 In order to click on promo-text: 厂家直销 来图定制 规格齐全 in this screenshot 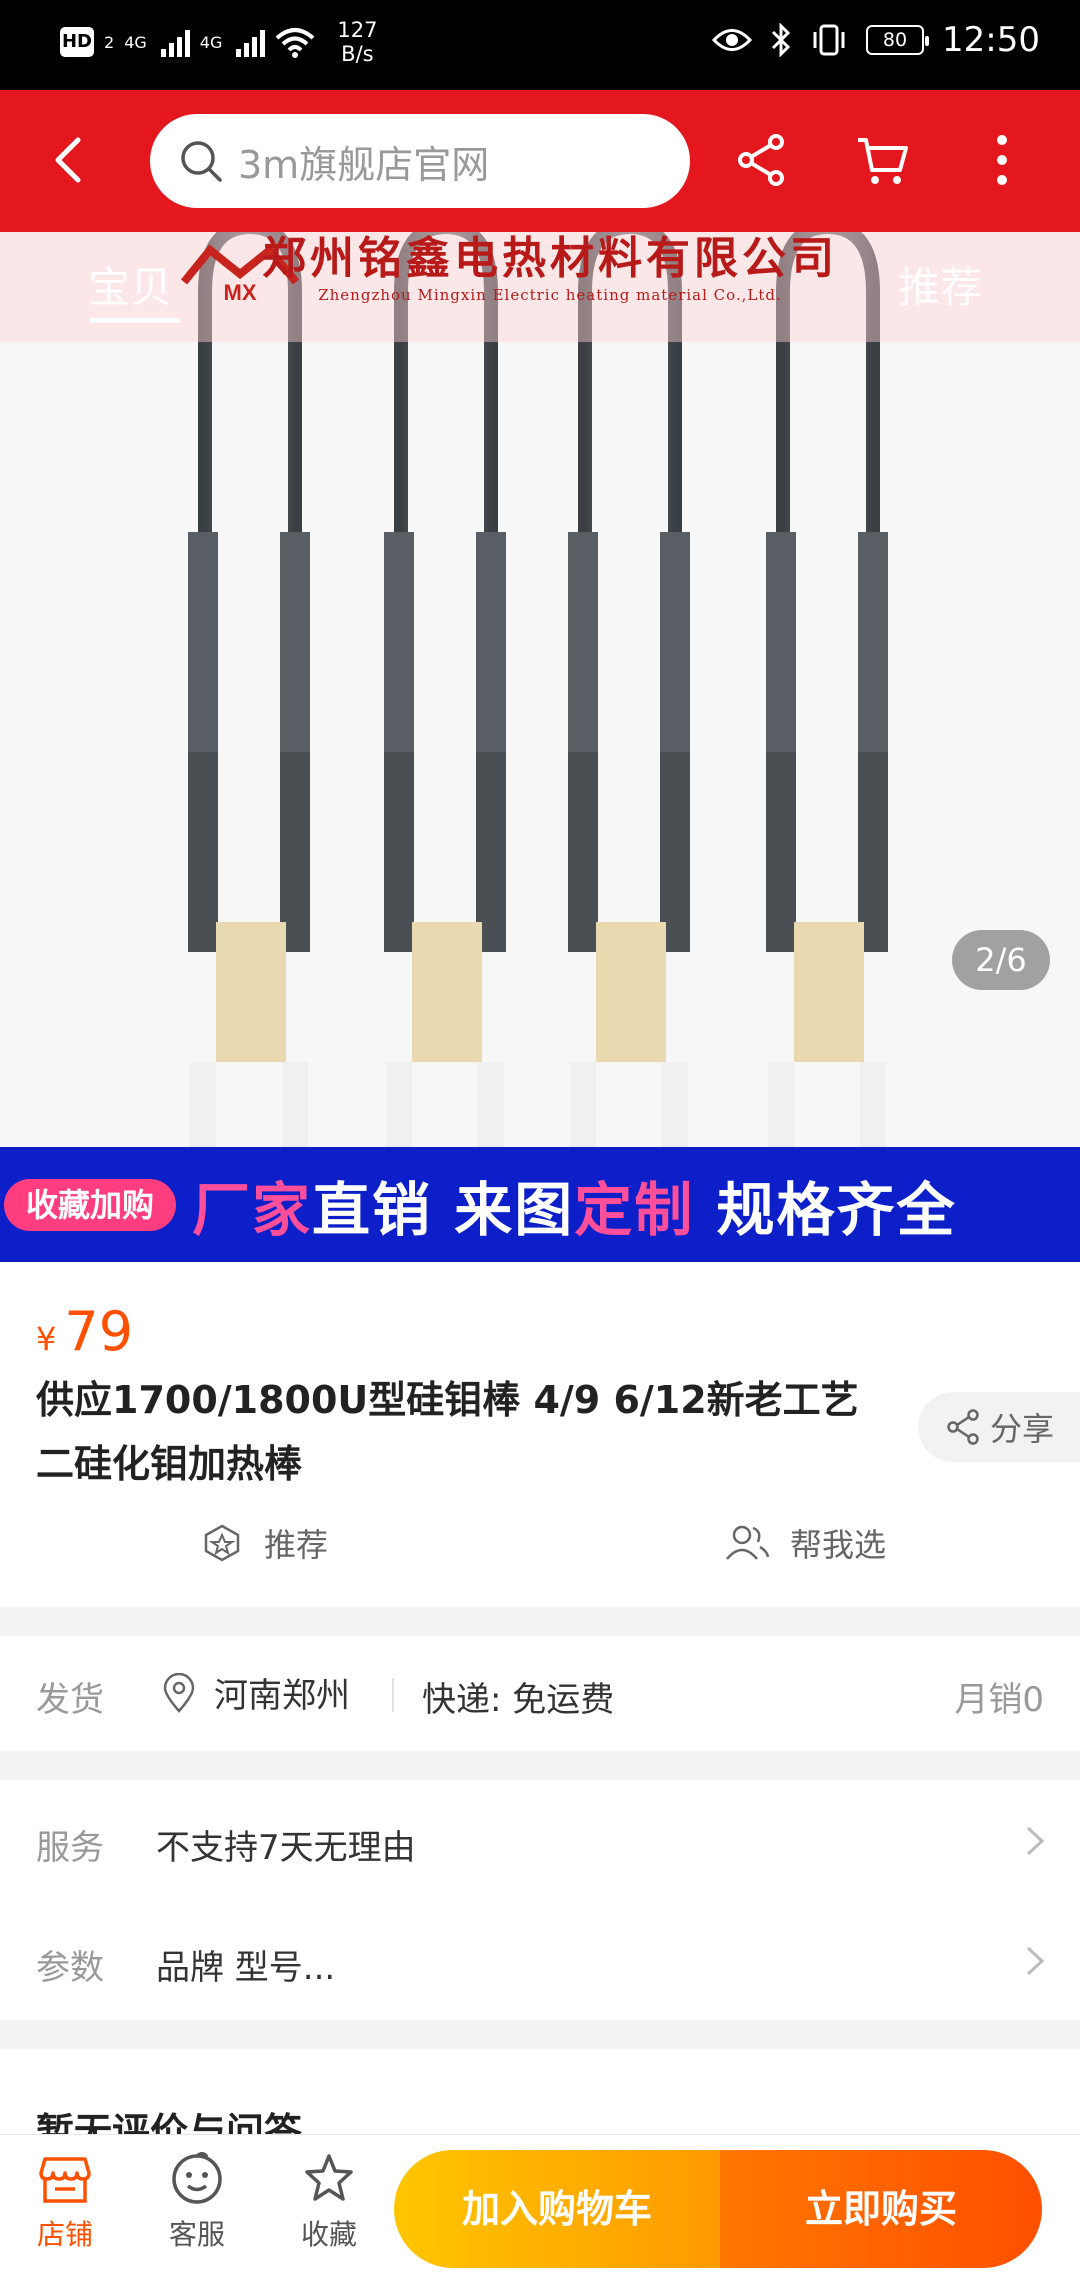, I will do `click(574, 1205)`.